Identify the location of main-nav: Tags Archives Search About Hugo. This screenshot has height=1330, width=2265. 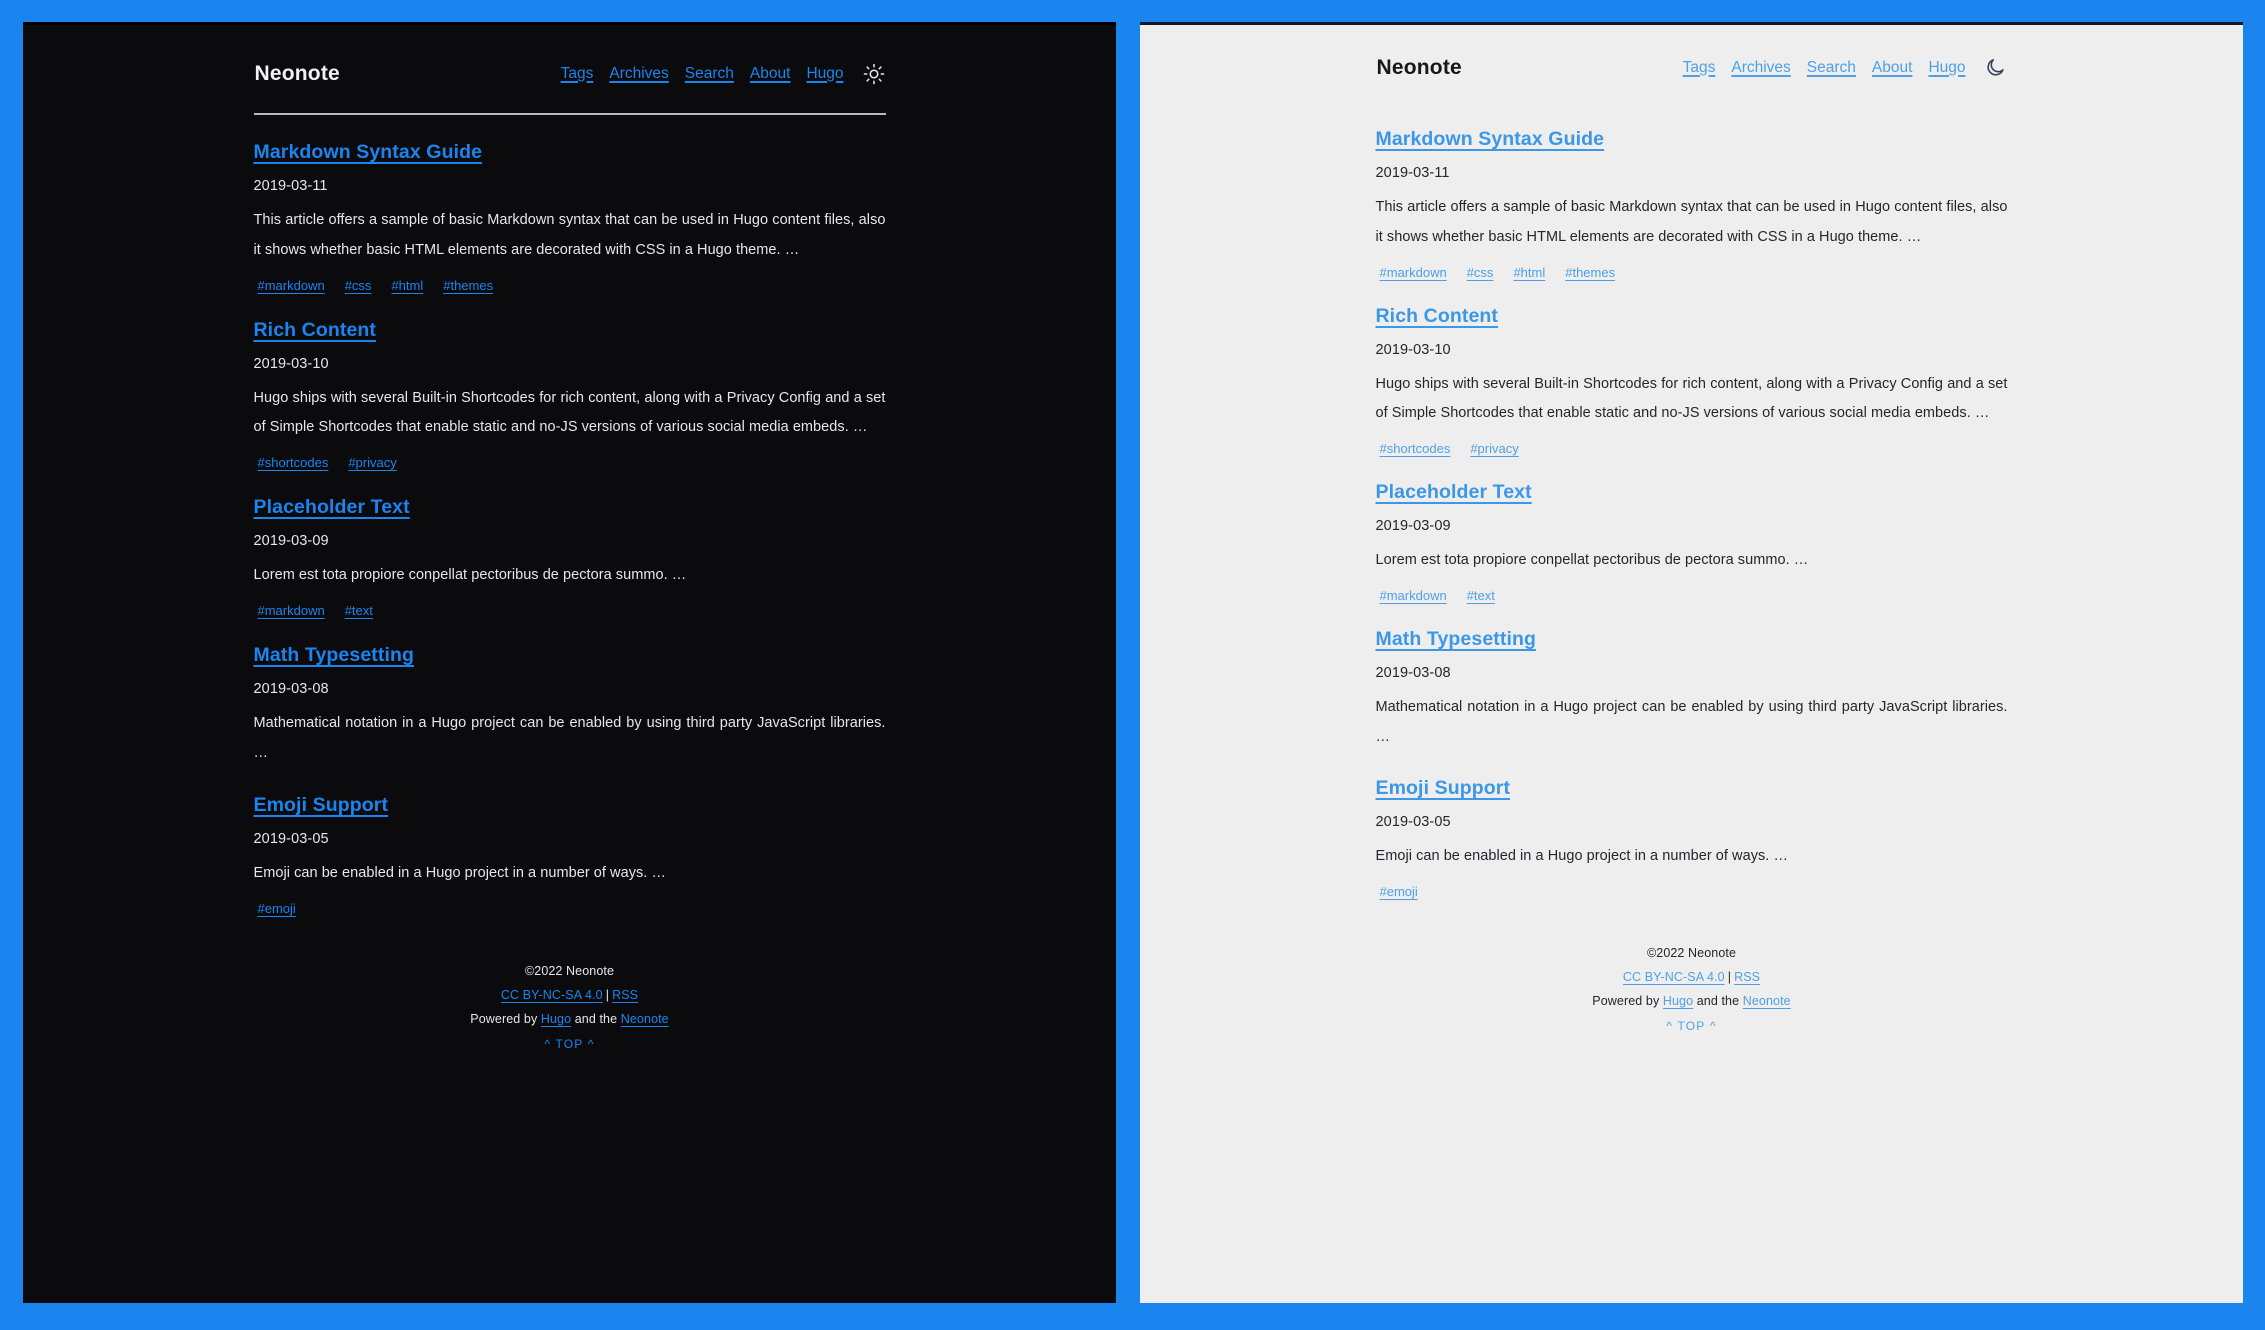
(1845, 68).